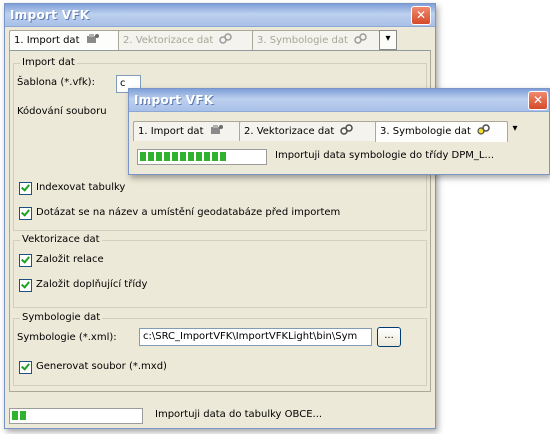 This screenshot has height=434, width=550. What do you see at coordinates (81, 187) in the screenshot?
I see `index-tables-label: Indexovat tabulky` at bounding box center [81, 187].